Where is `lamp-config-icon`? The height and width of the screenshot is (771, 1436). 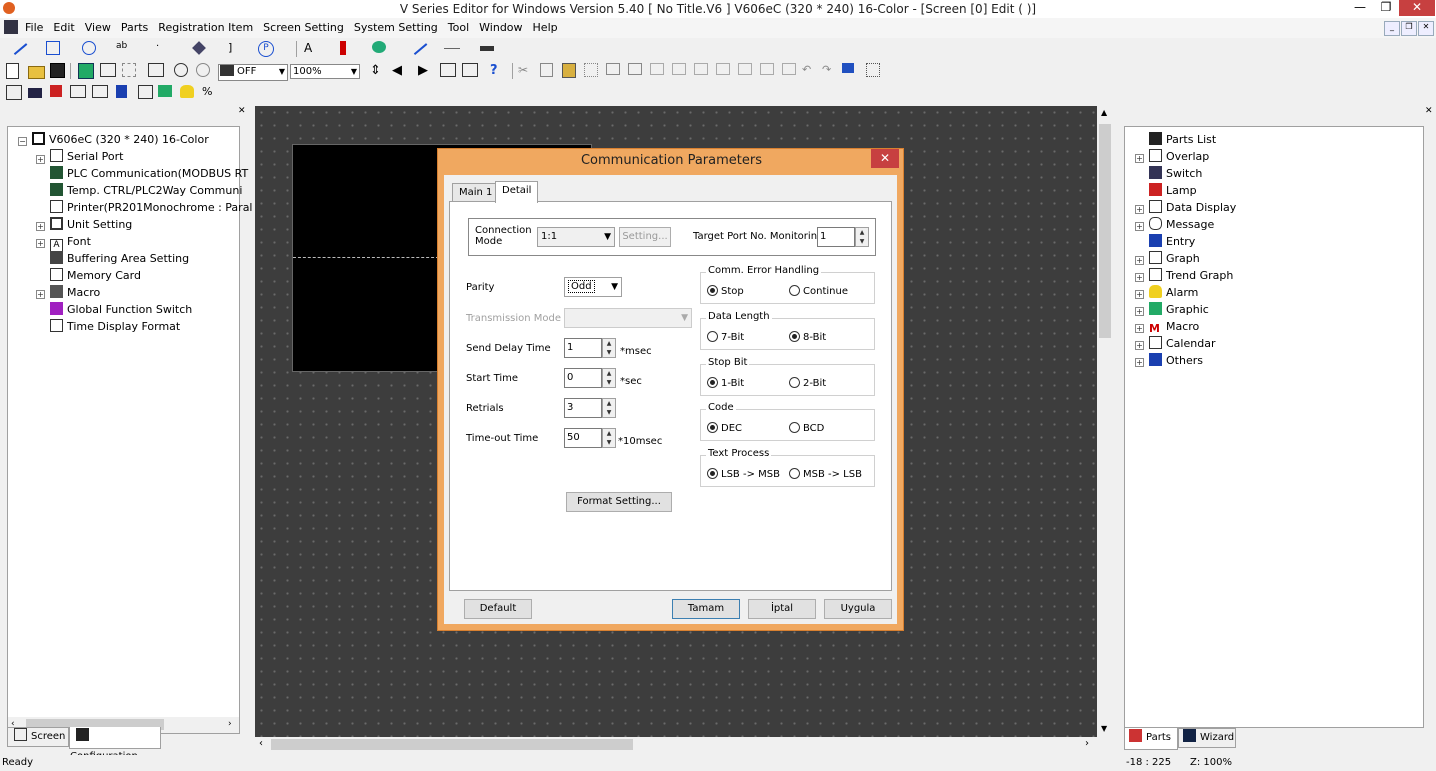 lamp-config-icon is located at coordinates (56, 91).